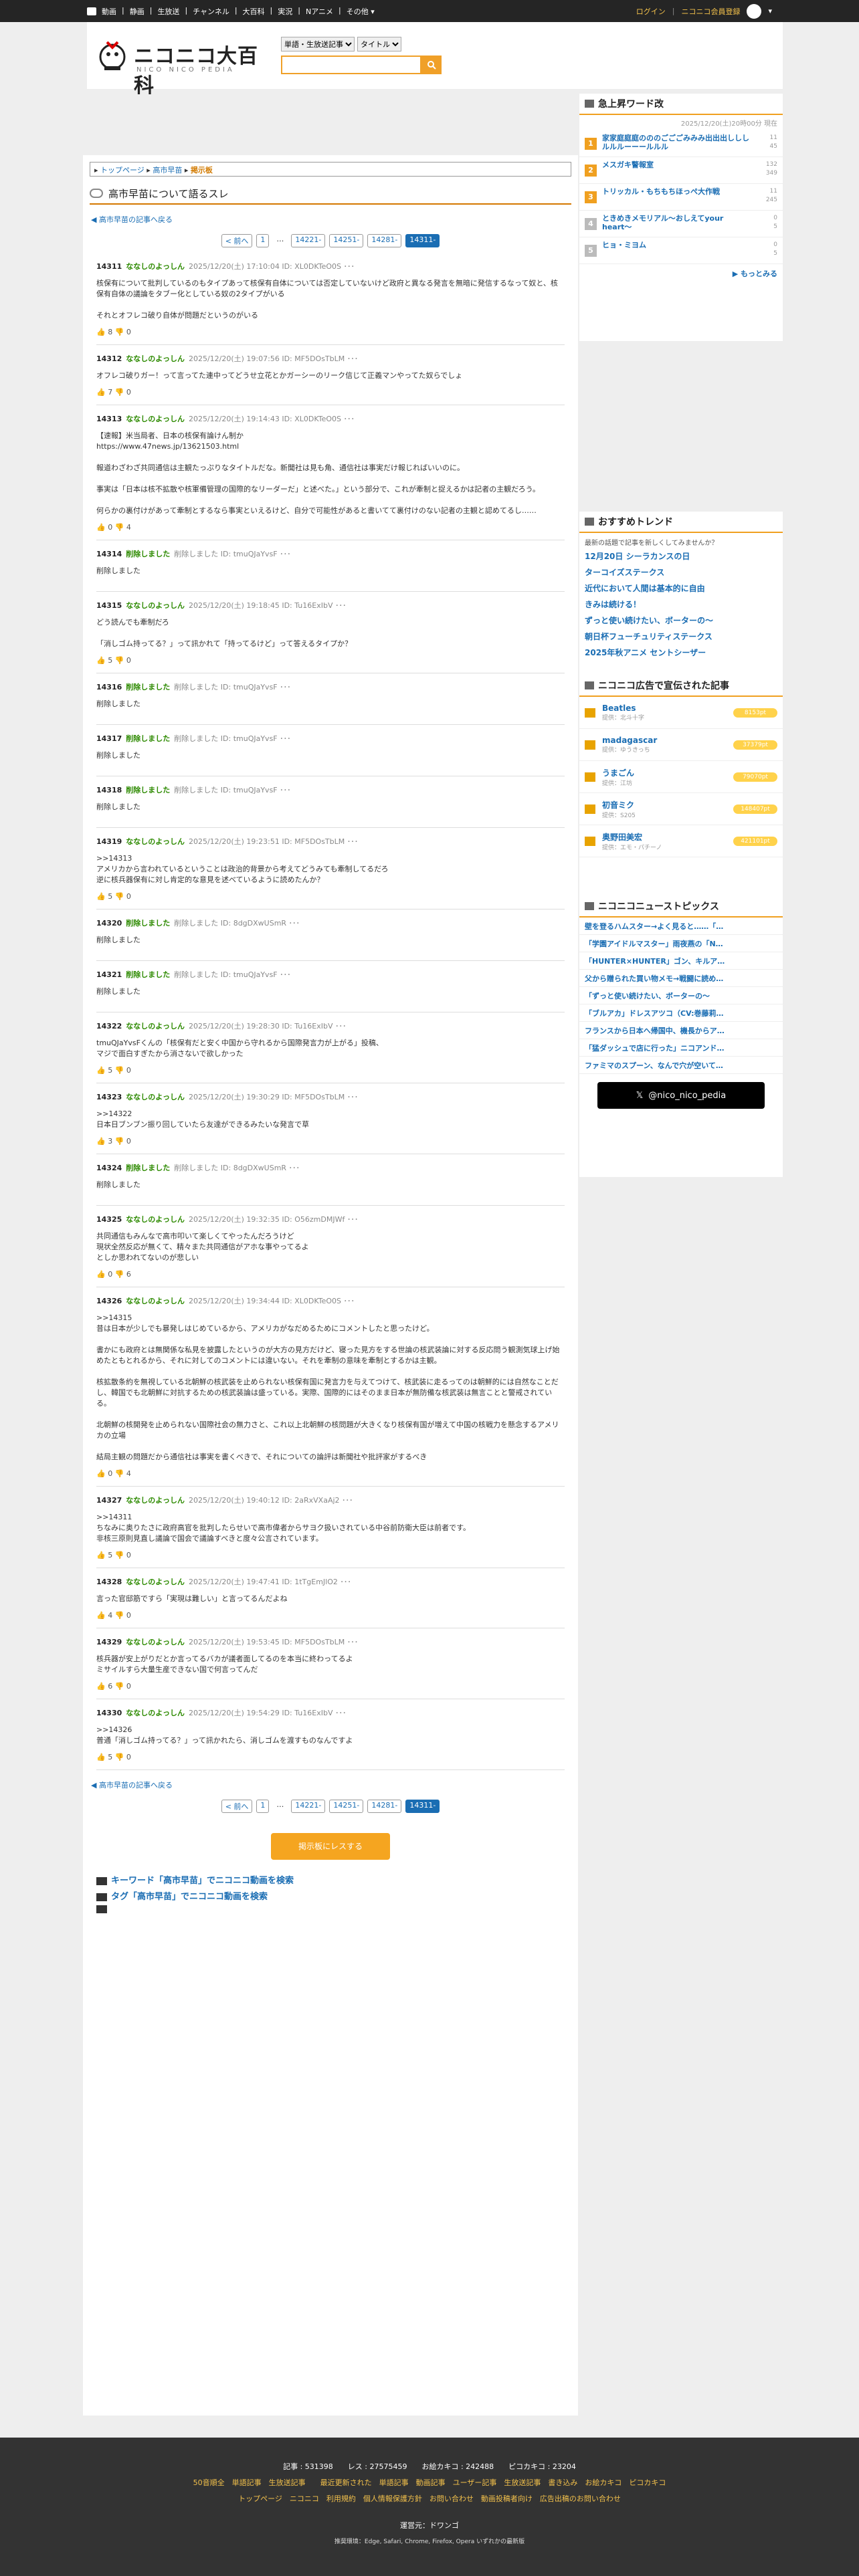 The image size is (859, 2576). Describe the element at coordinates (167, 170) in the screenshot. I see `breadcrumb-article: 高市早苗` at that location.